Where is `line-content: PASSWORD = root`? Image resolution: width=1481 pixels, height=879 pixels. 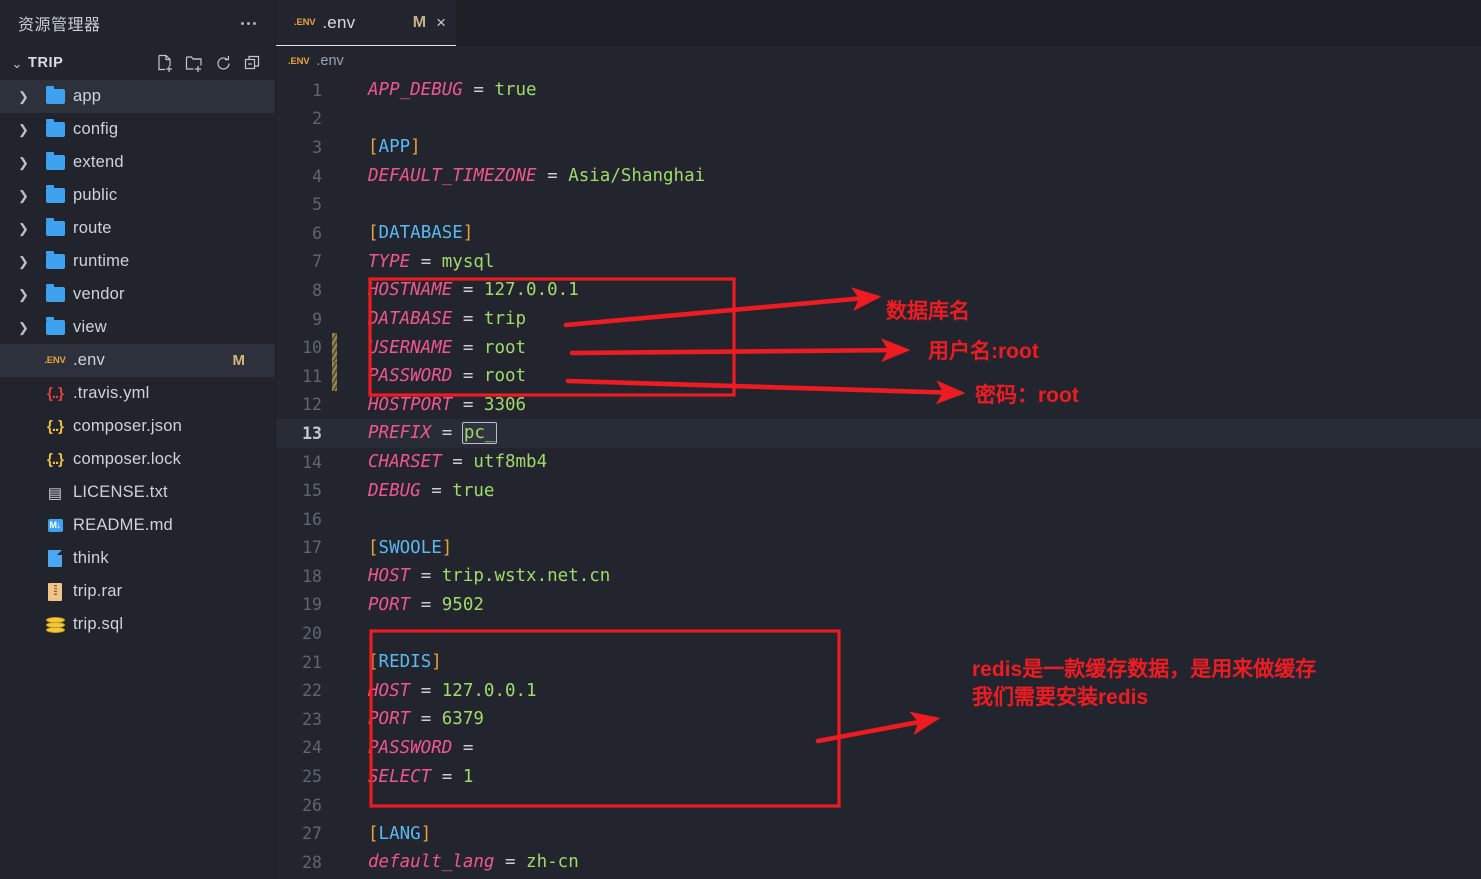 line-content: PASSWORD = root is located at coordinates (429, 376).